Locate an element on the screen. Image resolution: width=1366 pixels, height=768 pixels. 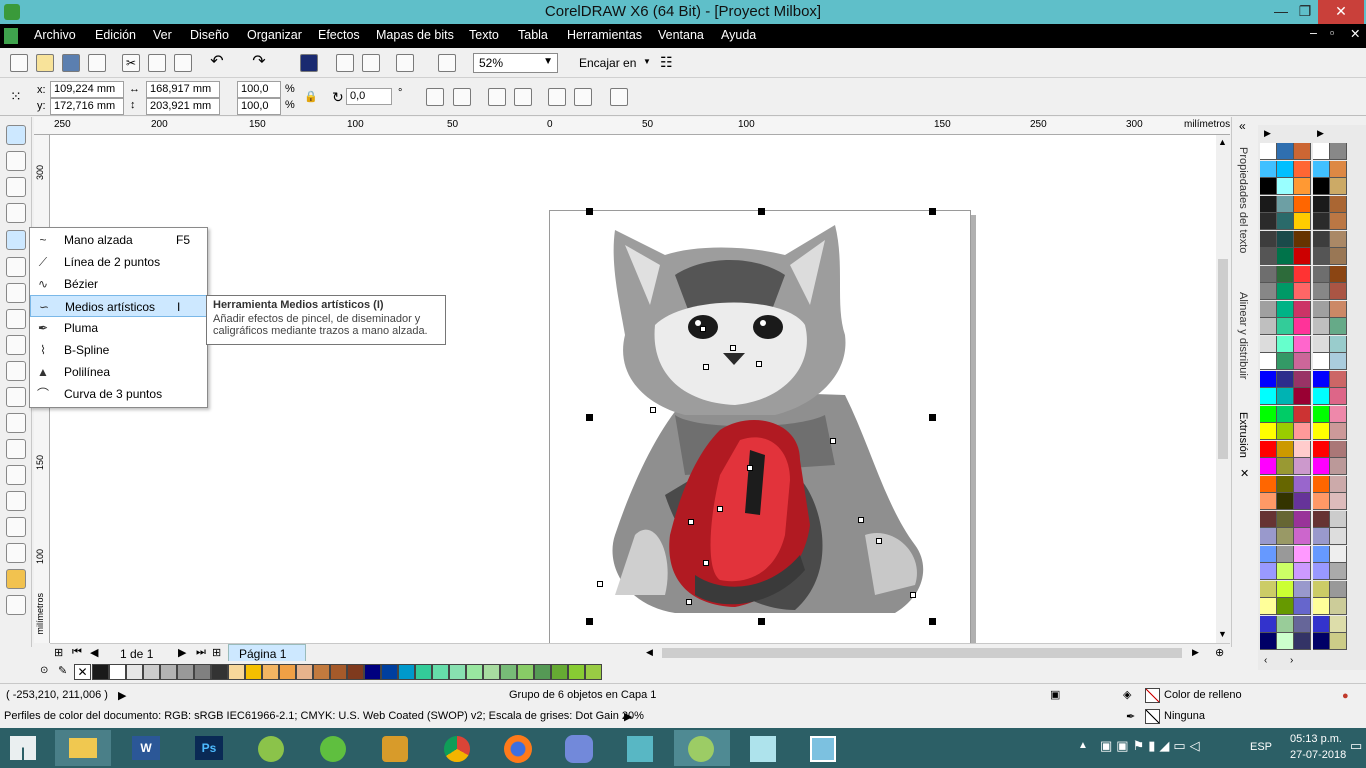
docker-tab-align: Alinear y distribuir is located at coordinates (1245, 342).